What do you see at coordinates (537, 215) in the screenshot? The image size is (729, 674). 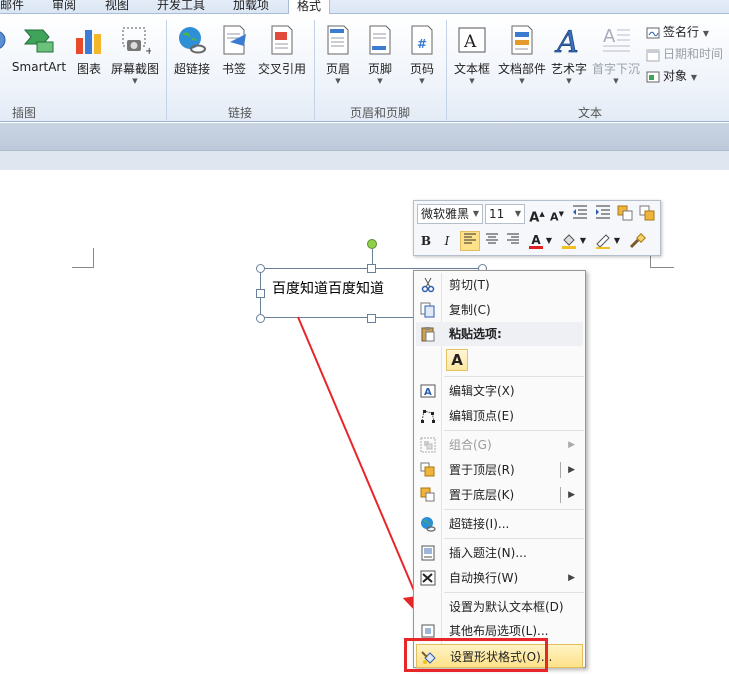 I see `grow-font-icon: A▲` at bounding box center [537, 215].